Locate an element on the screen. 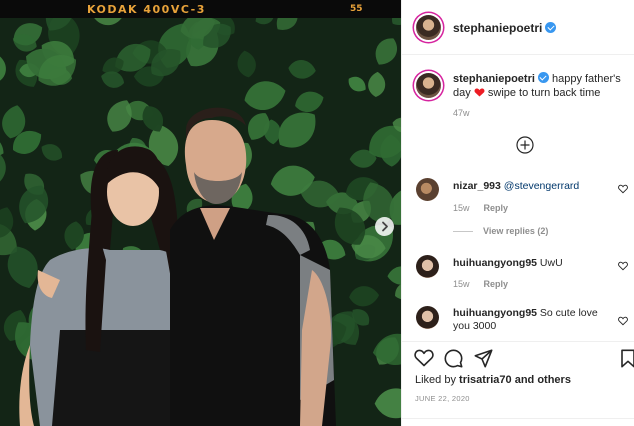 The image size is (634, 426). post-date: JUNE 22, 2020 is located at coordinates (442, 398).